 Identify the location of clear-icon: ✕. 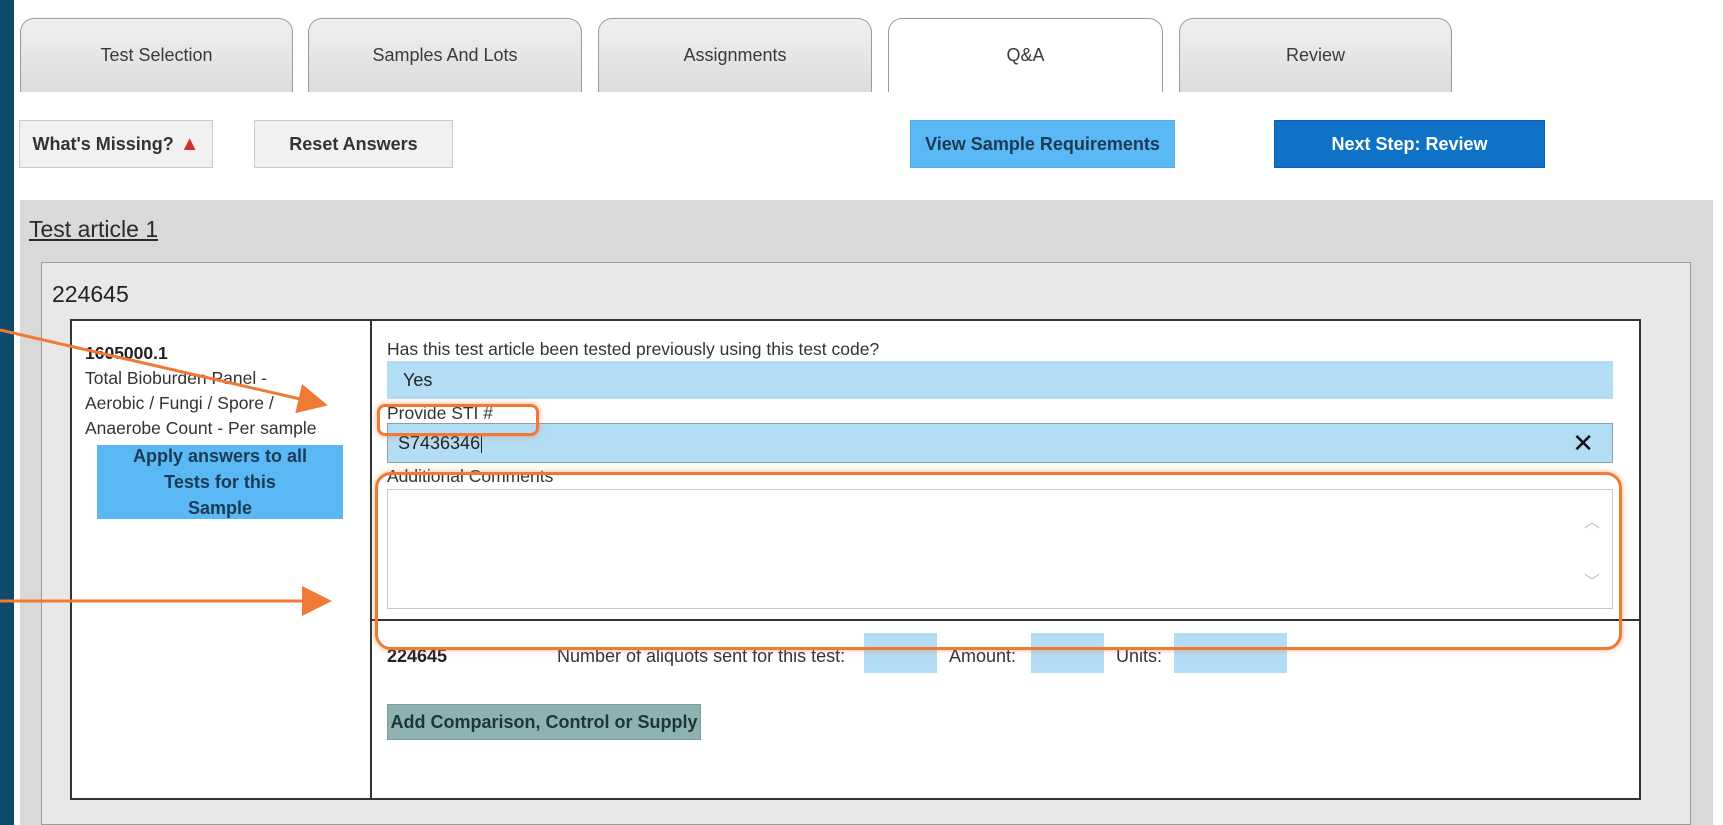
(1583, 443).